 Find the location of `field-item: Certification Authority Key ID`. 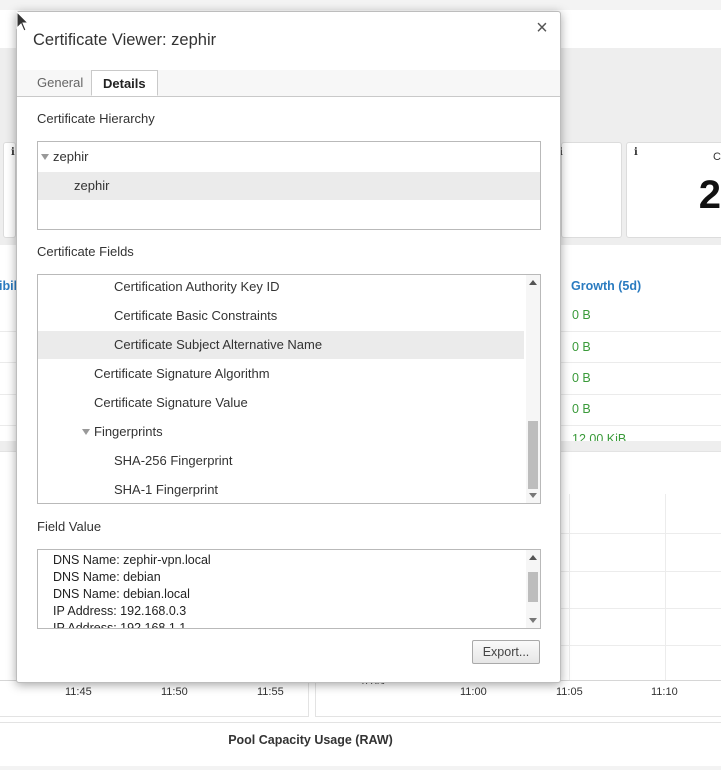

field-item: Certification Authority Key ID is located at coordinates (289, 288).